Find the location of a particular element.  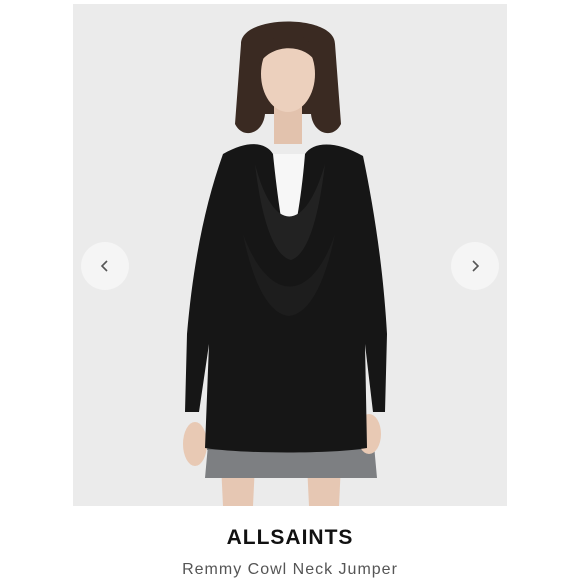

carousel-prev-button is located at coordinates (105, 266).